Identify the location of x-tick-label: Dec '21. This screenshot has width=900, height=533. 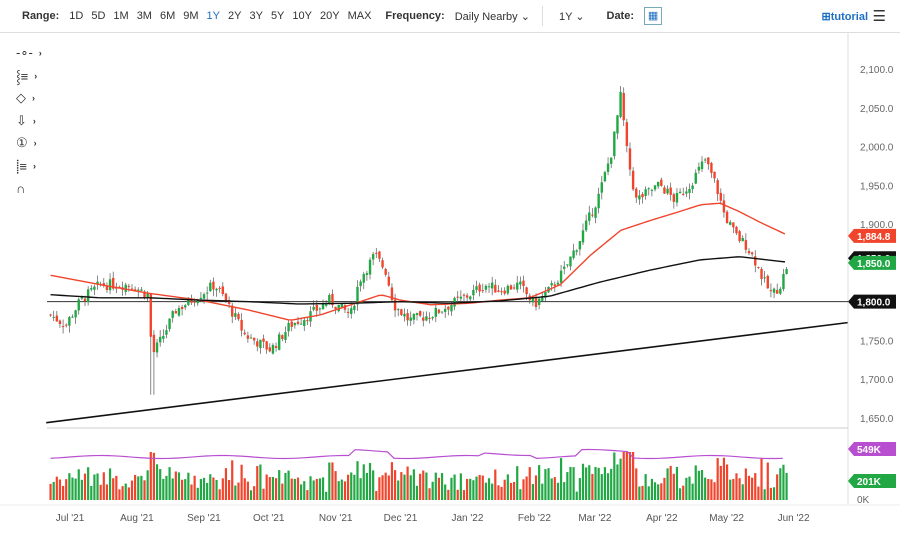
(401, 518).